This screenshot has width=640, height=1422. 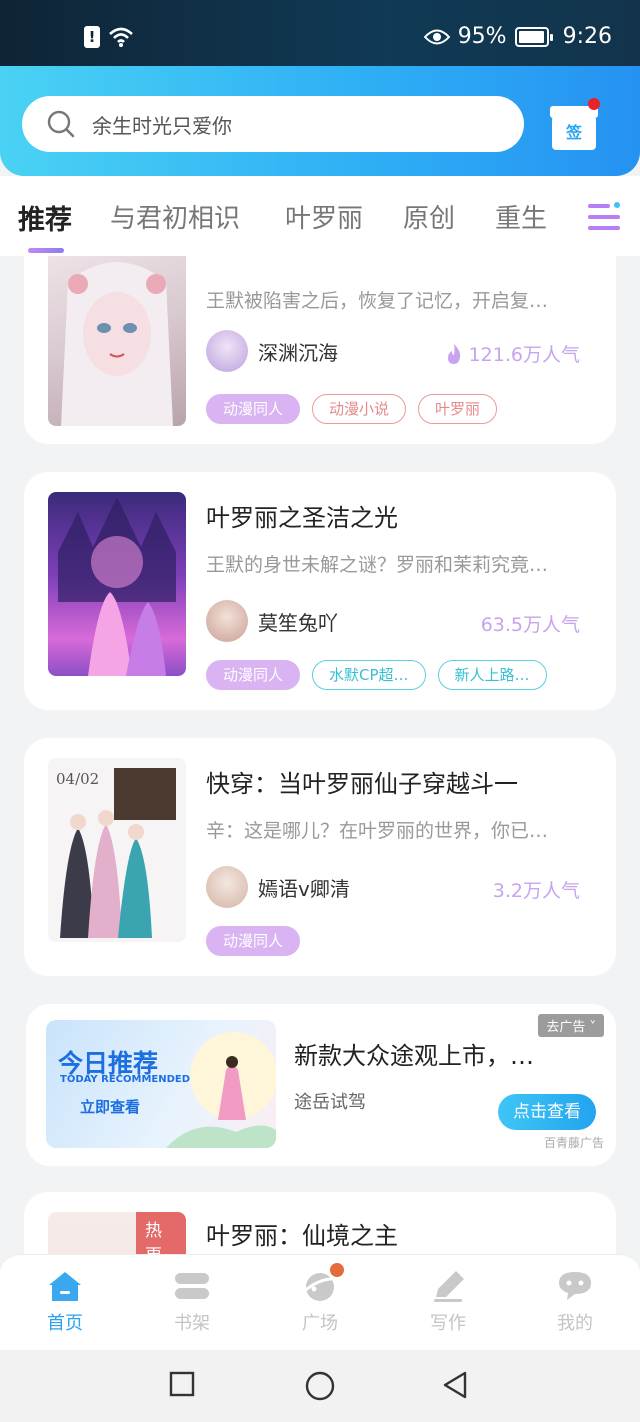 I want to click on category-tabs: 推荐 与君初相识 叶罗丽 原创 重生, so click(x=320, y=216).